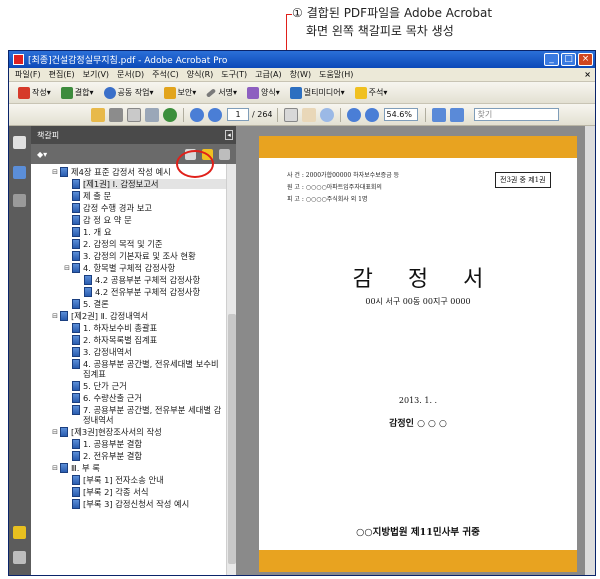  What do you see at coordinates (551, 59) in the screenshot?
I see `minimize-button: _` at bounding box center [551, 59].